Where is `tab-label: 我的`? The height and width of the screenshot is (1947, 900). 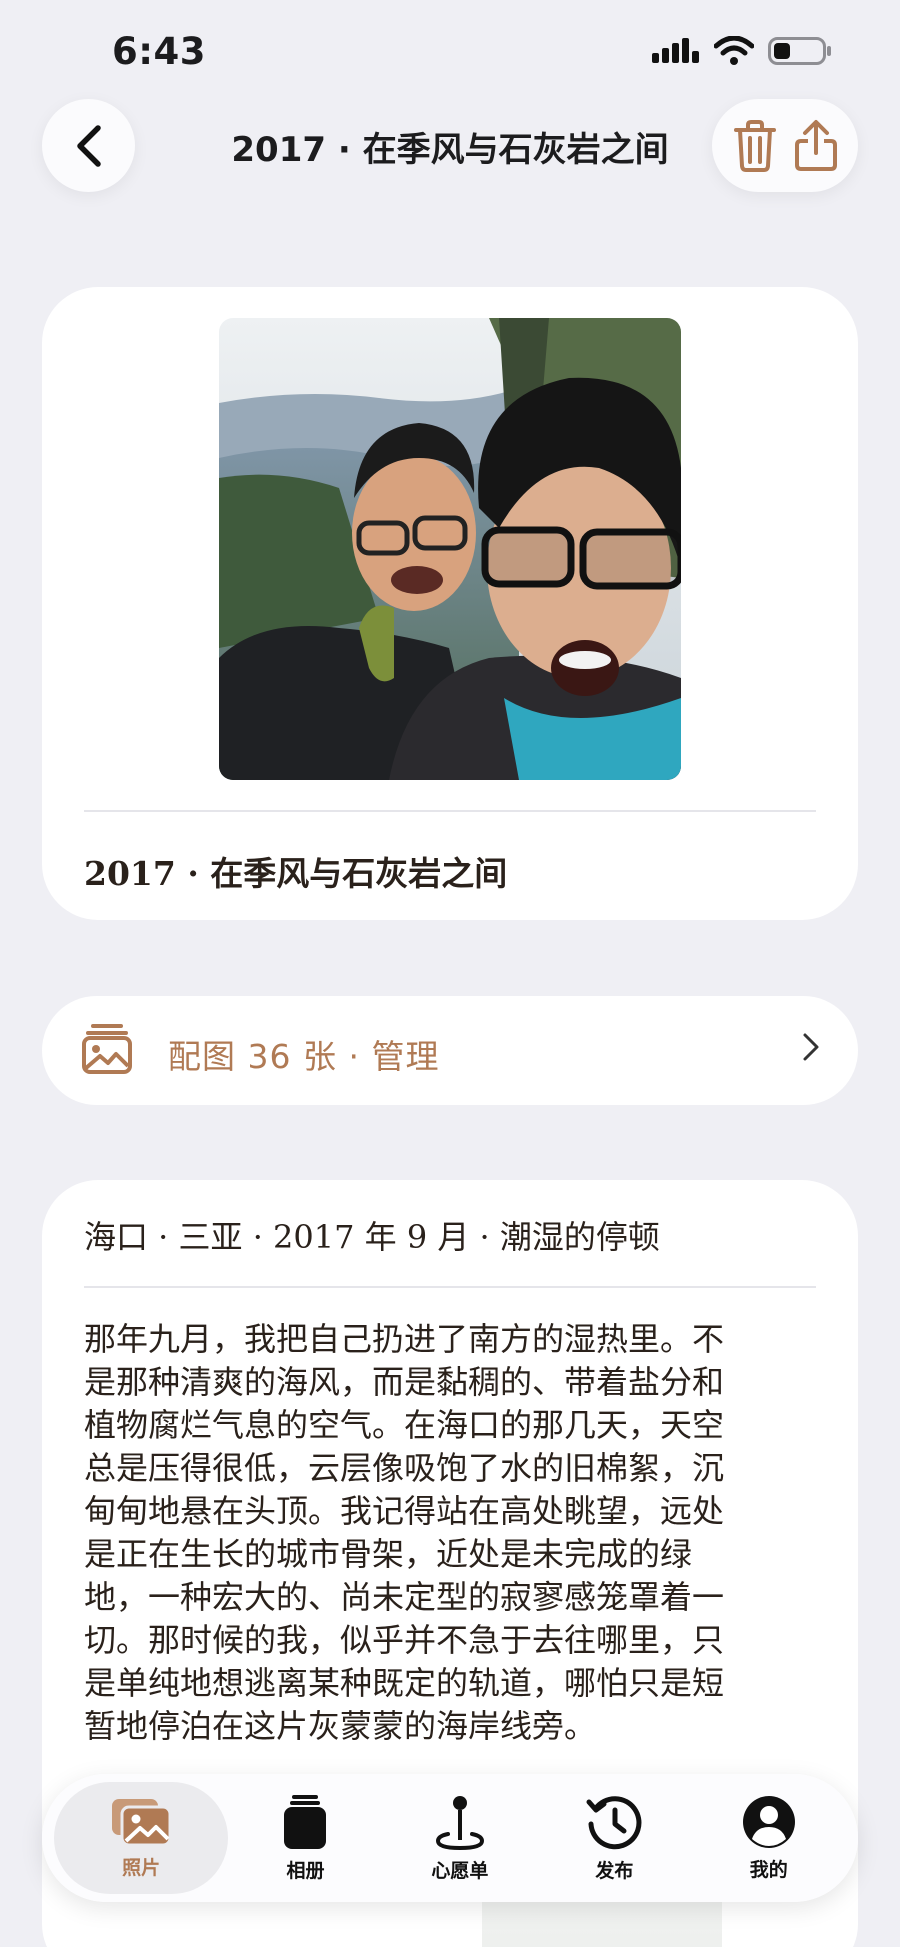
tab-label: 我的 is located at coordinates (768, 1869).